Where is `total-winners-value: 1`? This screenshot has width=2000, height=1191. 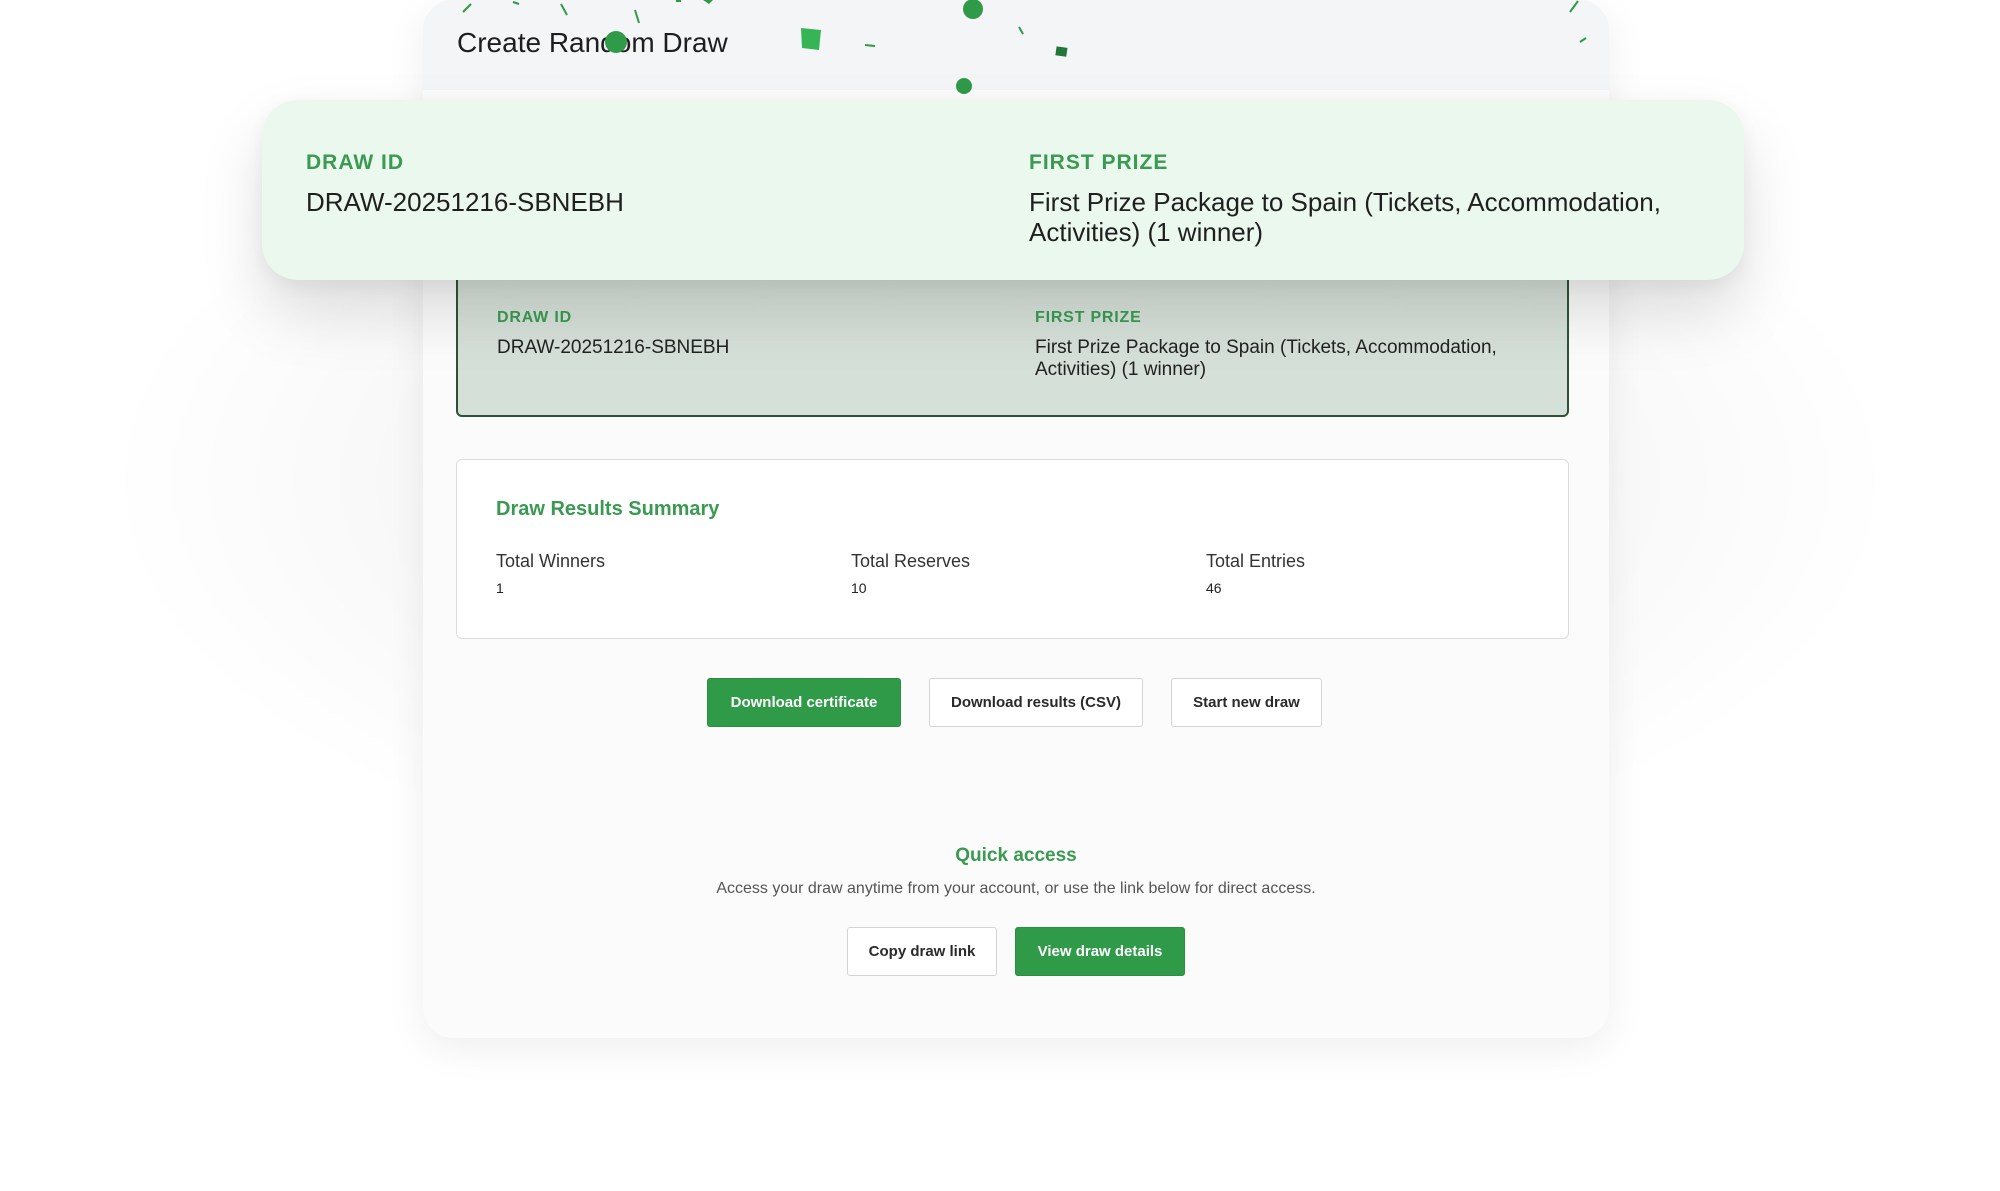 total-winners-value: 1 is located at coordinates (500, 588).